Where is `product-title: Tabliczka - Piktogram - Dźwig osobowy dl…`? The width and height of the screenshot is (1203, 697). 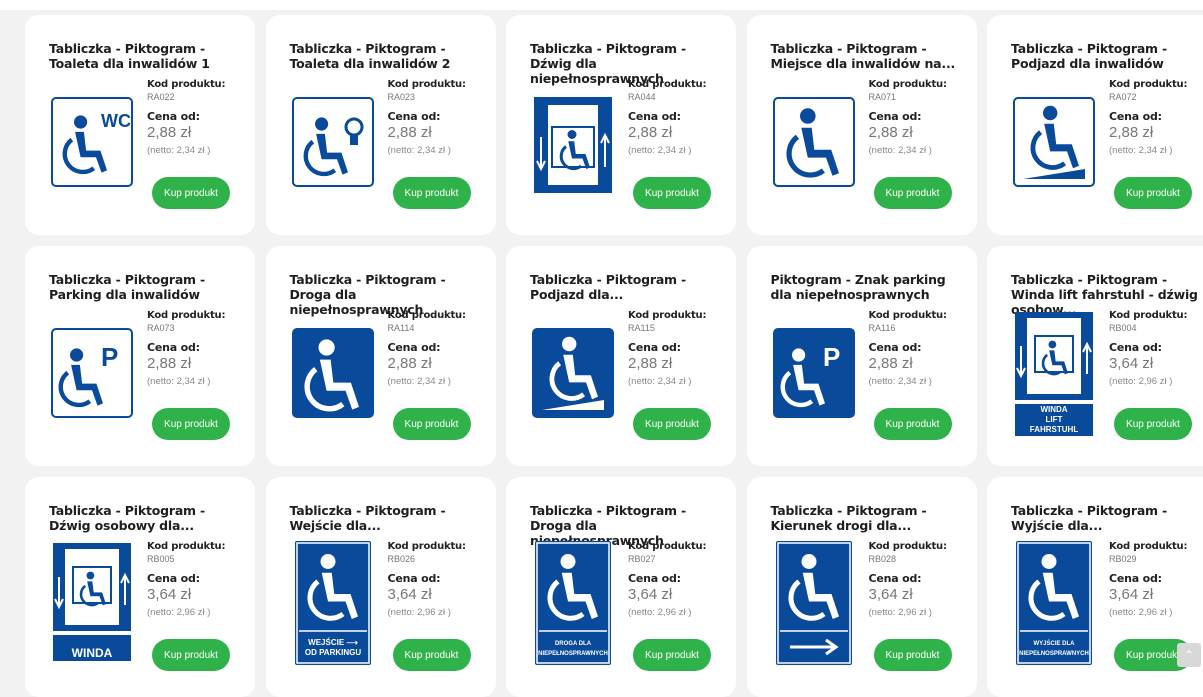
product-title: Tabliczka - Piktogram - Dźwig osobowy dl… is located at coordinates (144, 518).